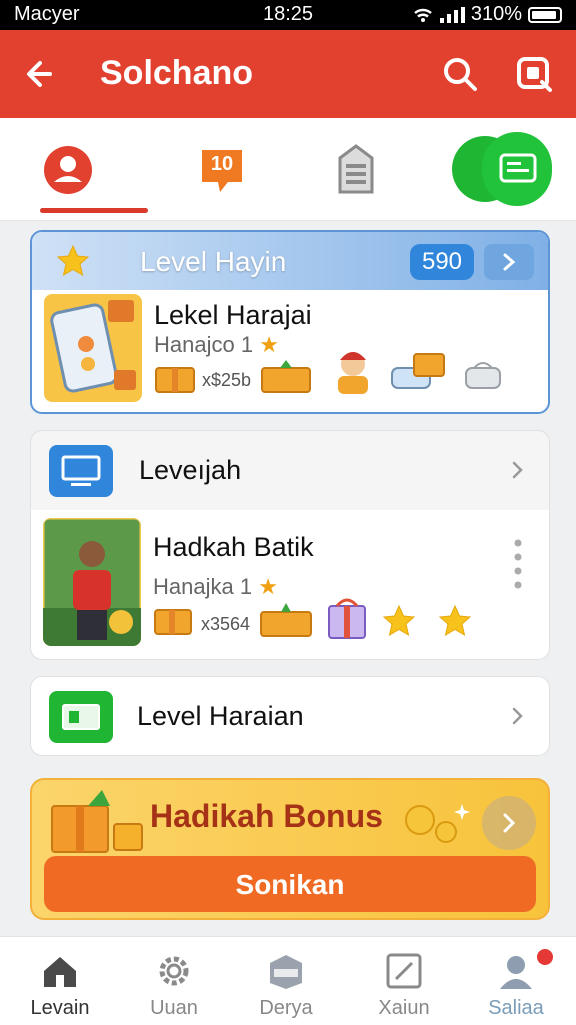  I want to click on purple-gift-icon, so click(347, 618).